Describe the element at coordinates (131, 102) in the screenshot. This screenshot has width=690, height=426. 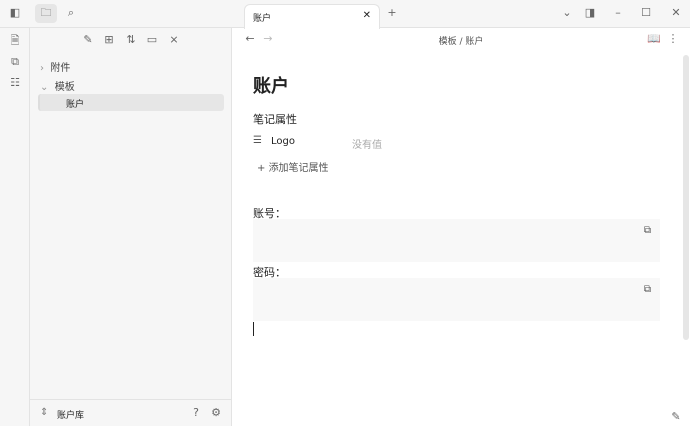
I see `file-item-active: 账户` at that location.